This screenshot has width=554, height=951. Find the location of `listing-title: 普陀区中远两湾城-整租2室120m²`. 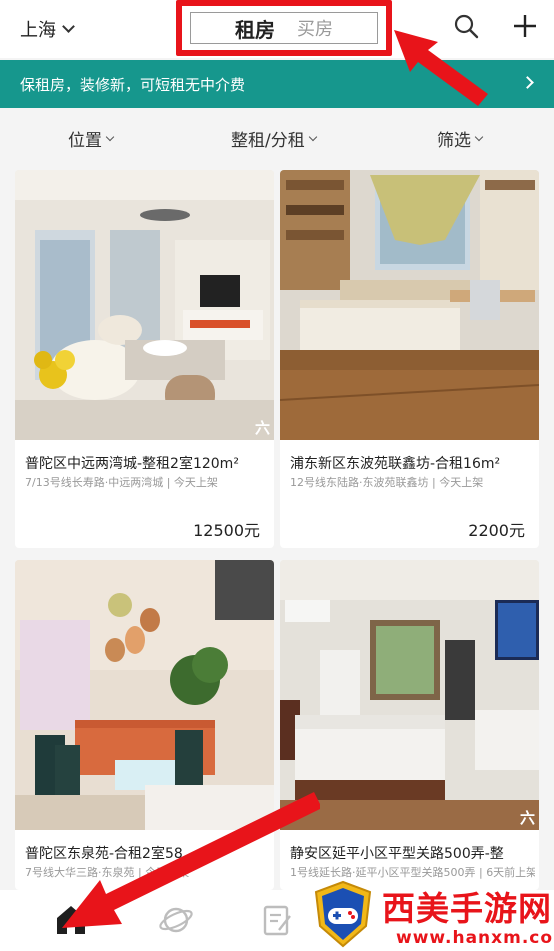

listing-title: 普陀区中远两湾城-整租2室120m² is located at coordinates (132, 464).